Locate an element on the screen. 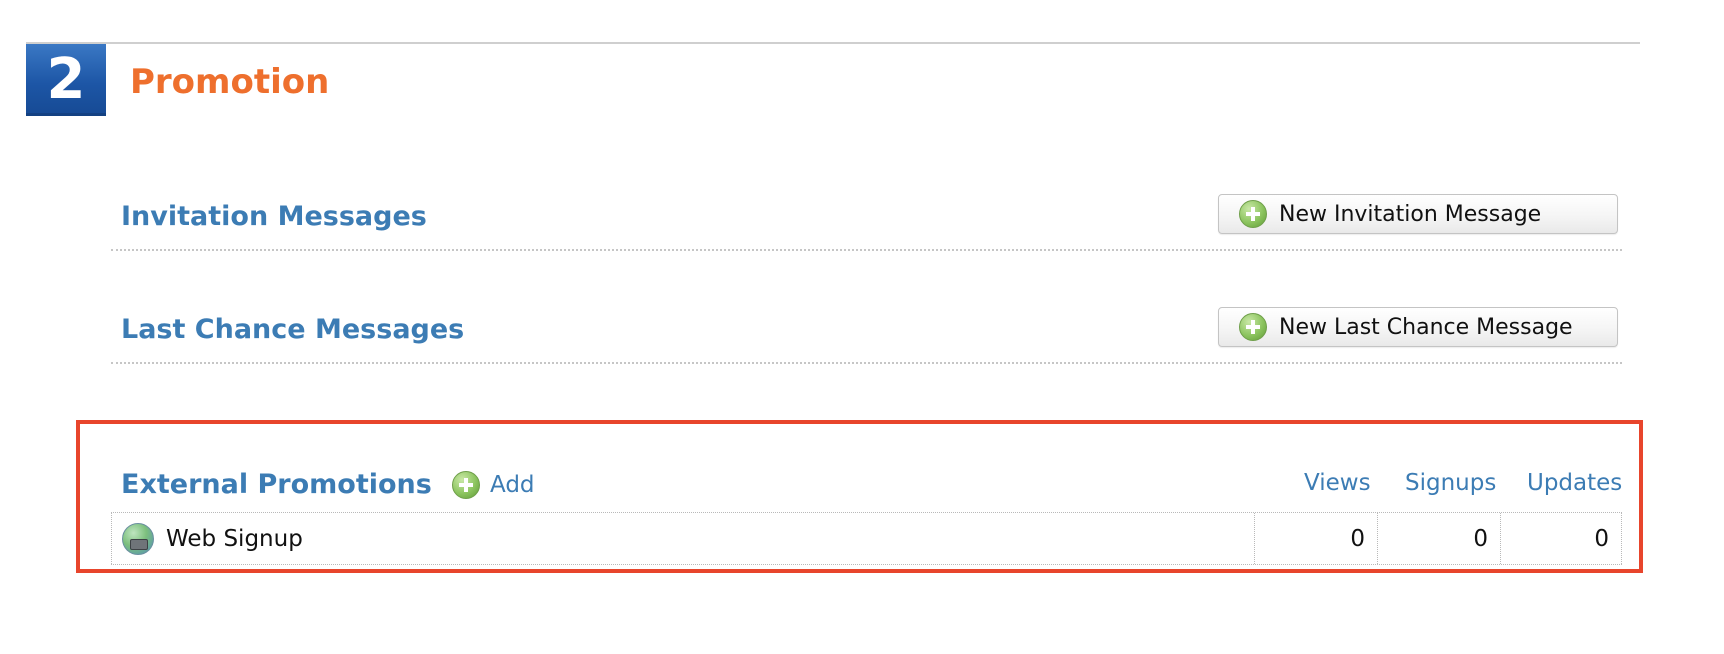  column-header-updates: Updates is located at coordinates (1574, 483).